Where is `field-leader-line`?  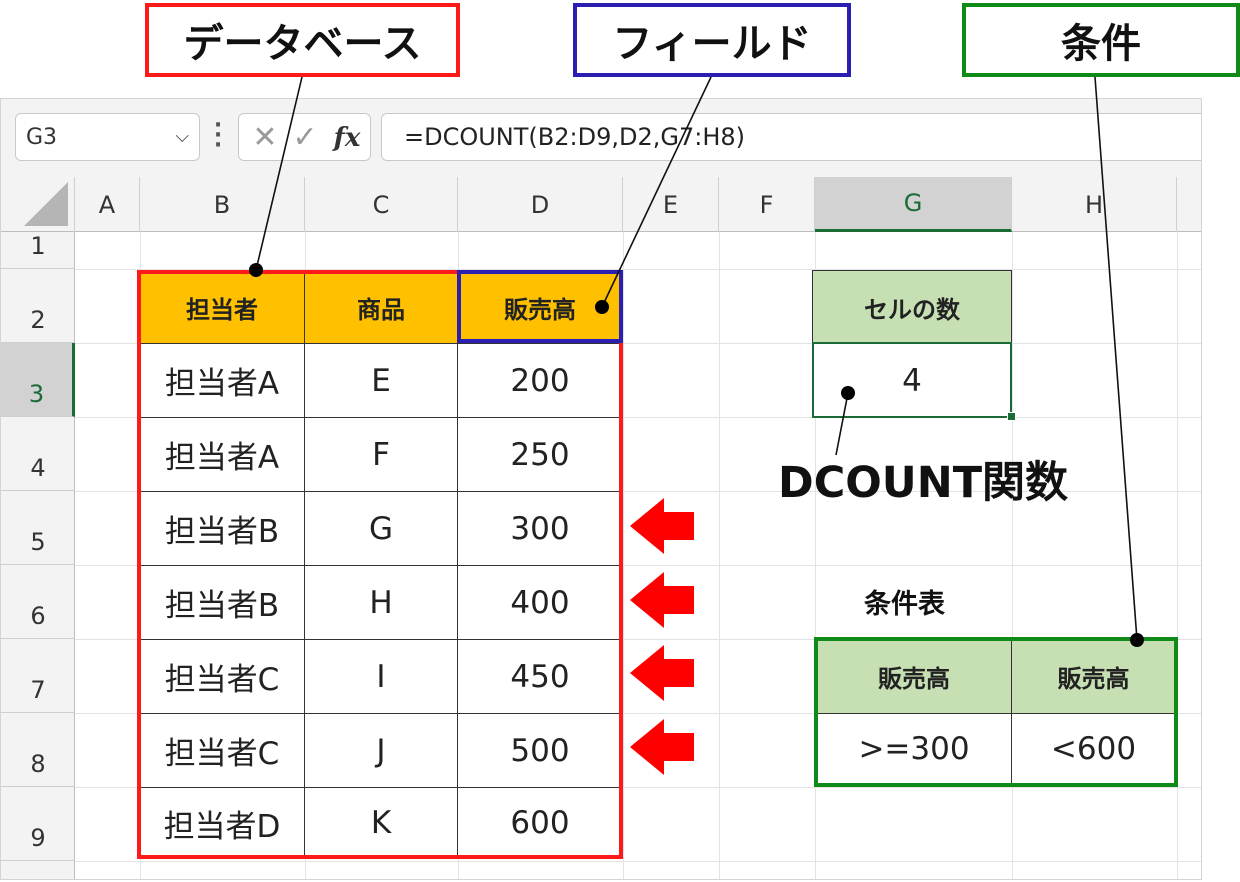
field-leader-line is located at coordinates (656, 192).